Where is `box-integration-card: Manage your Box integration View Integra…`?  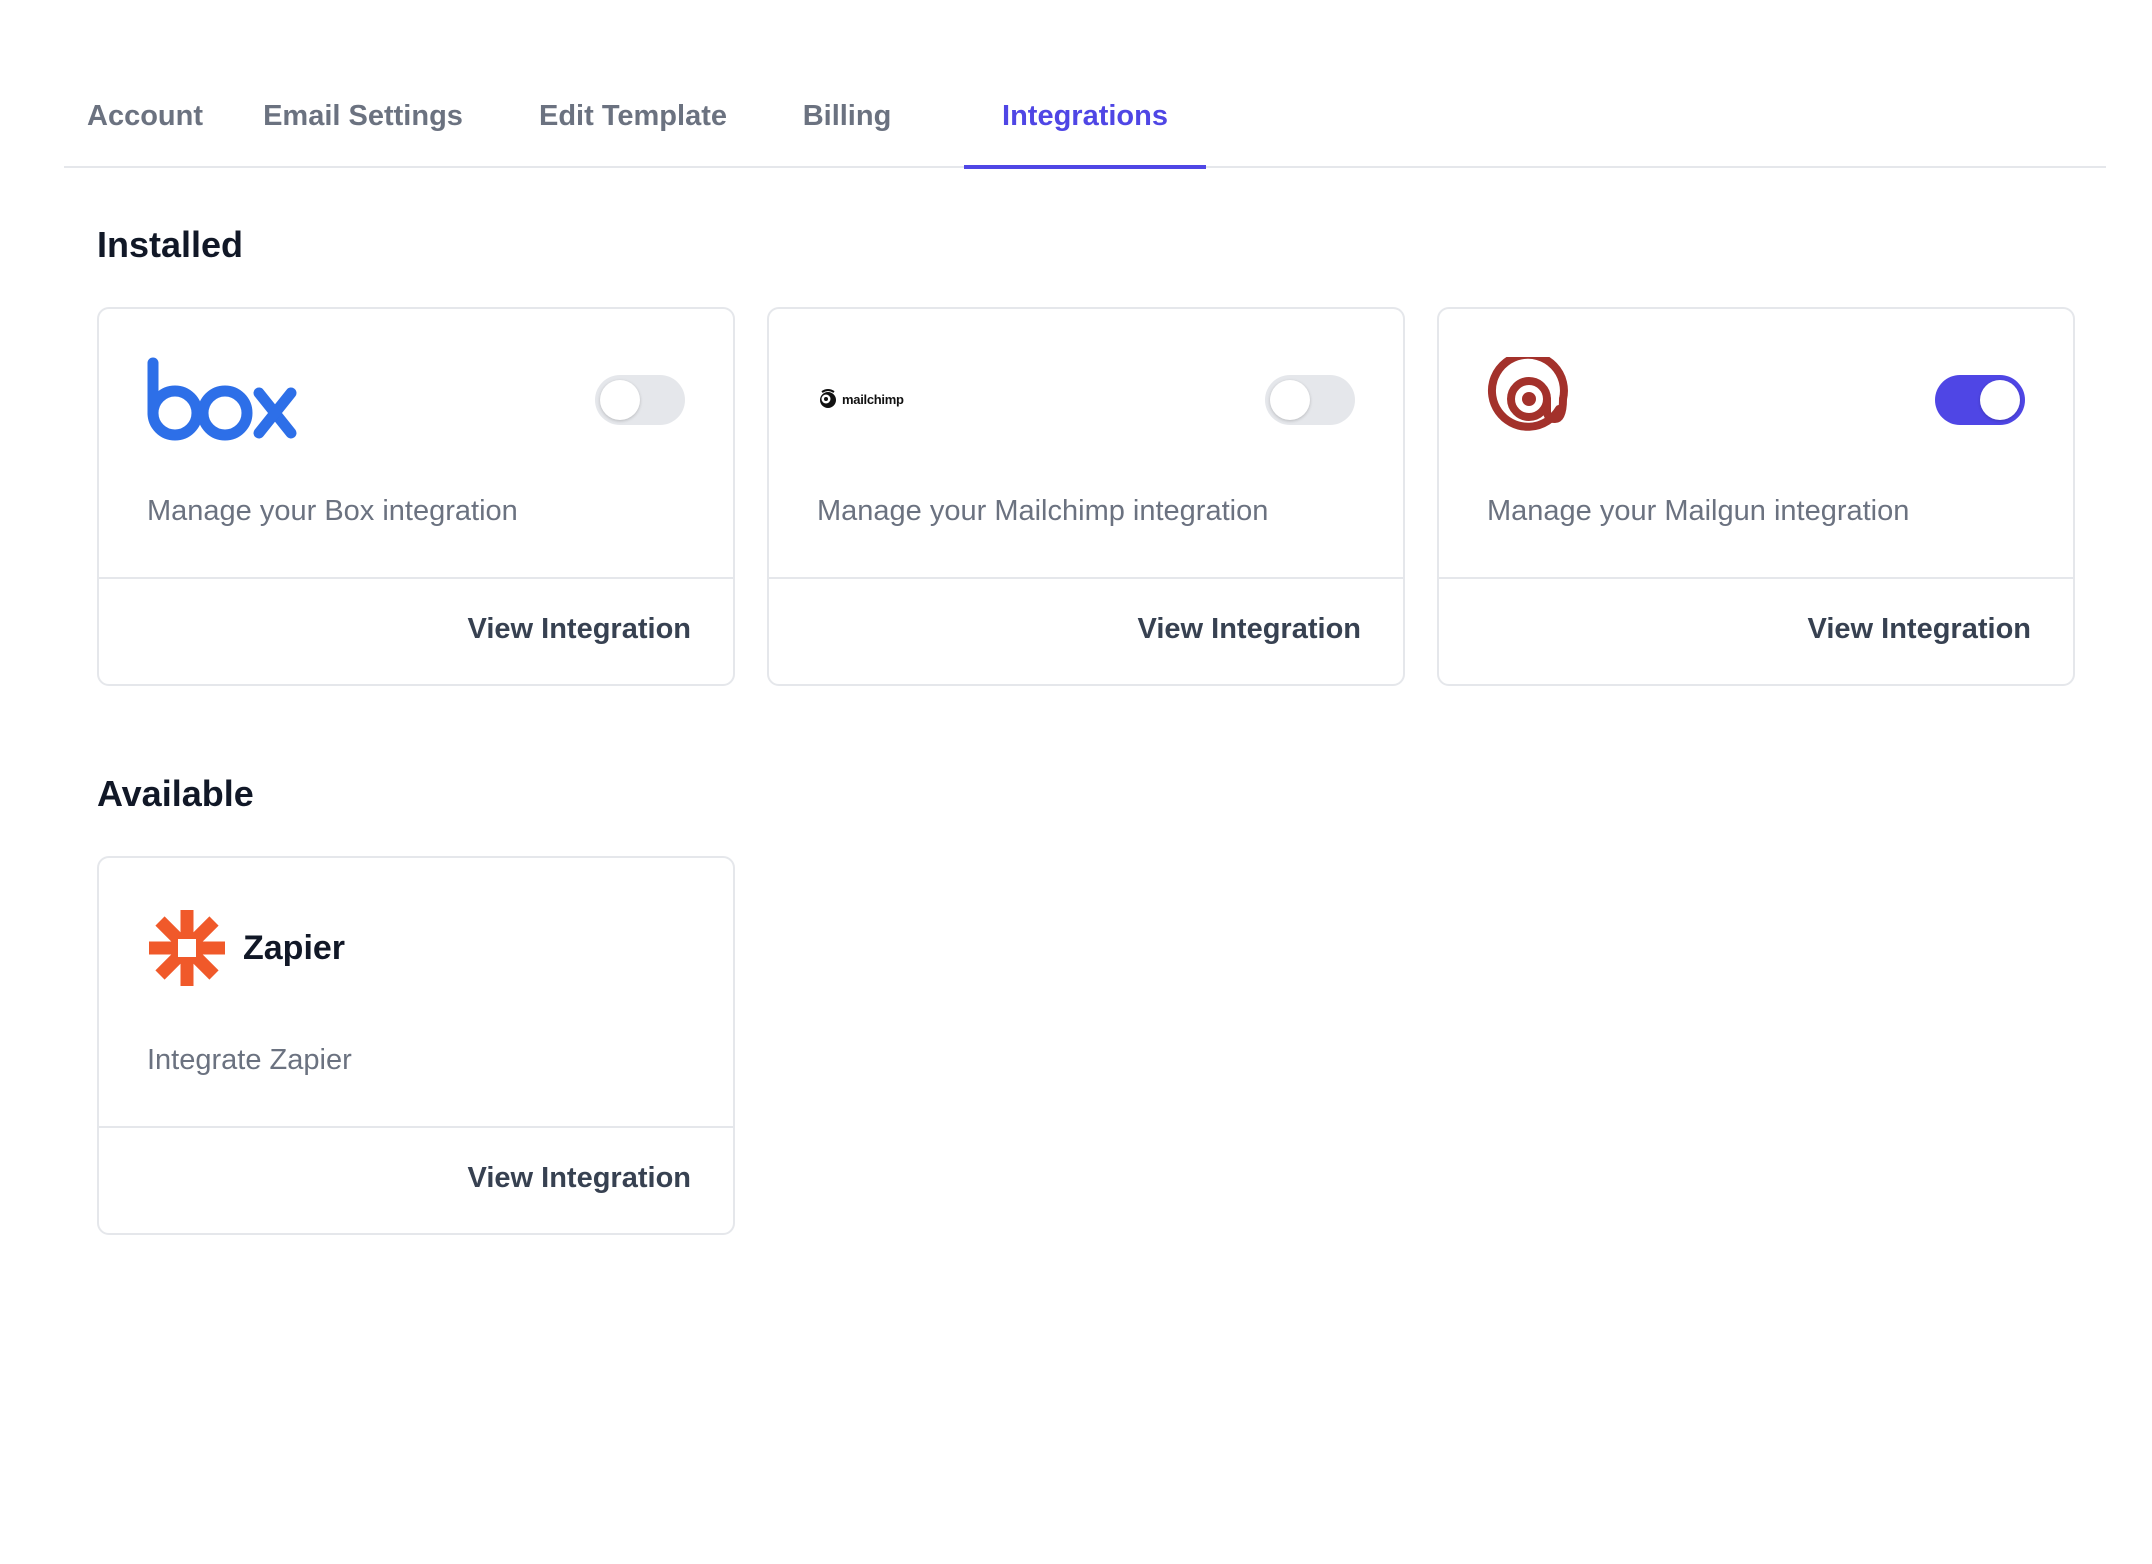
box-integration-card: Manage your Box integration View Integra… is located at coordinates (416, 496).